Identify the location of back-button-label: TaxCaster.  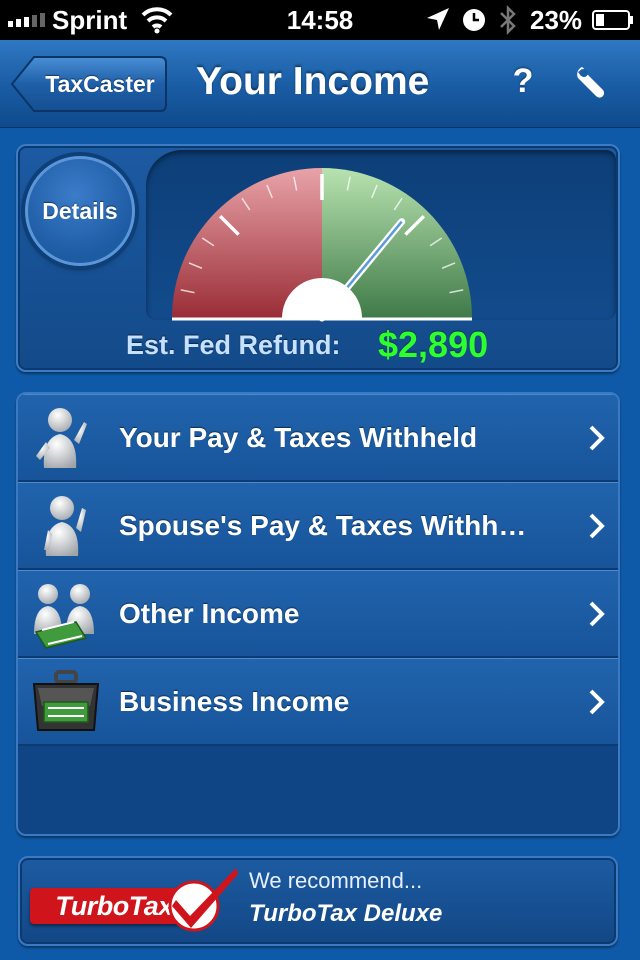
(100, 84).